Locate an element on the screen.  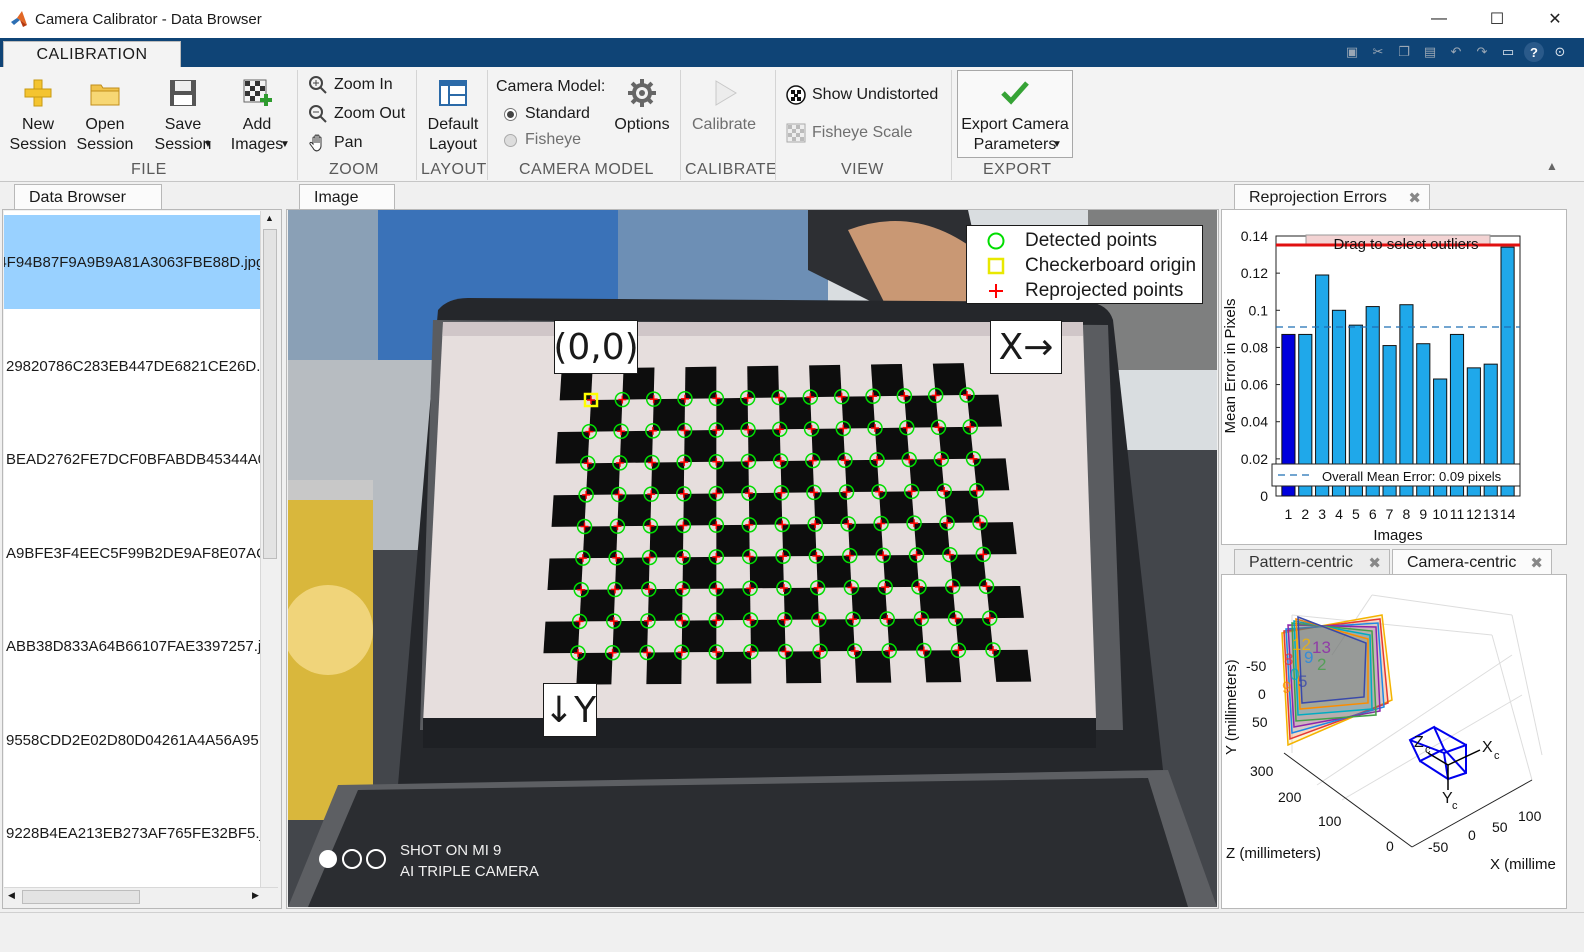
y-tick-label: 0 is located at coordinates (1264, 496).